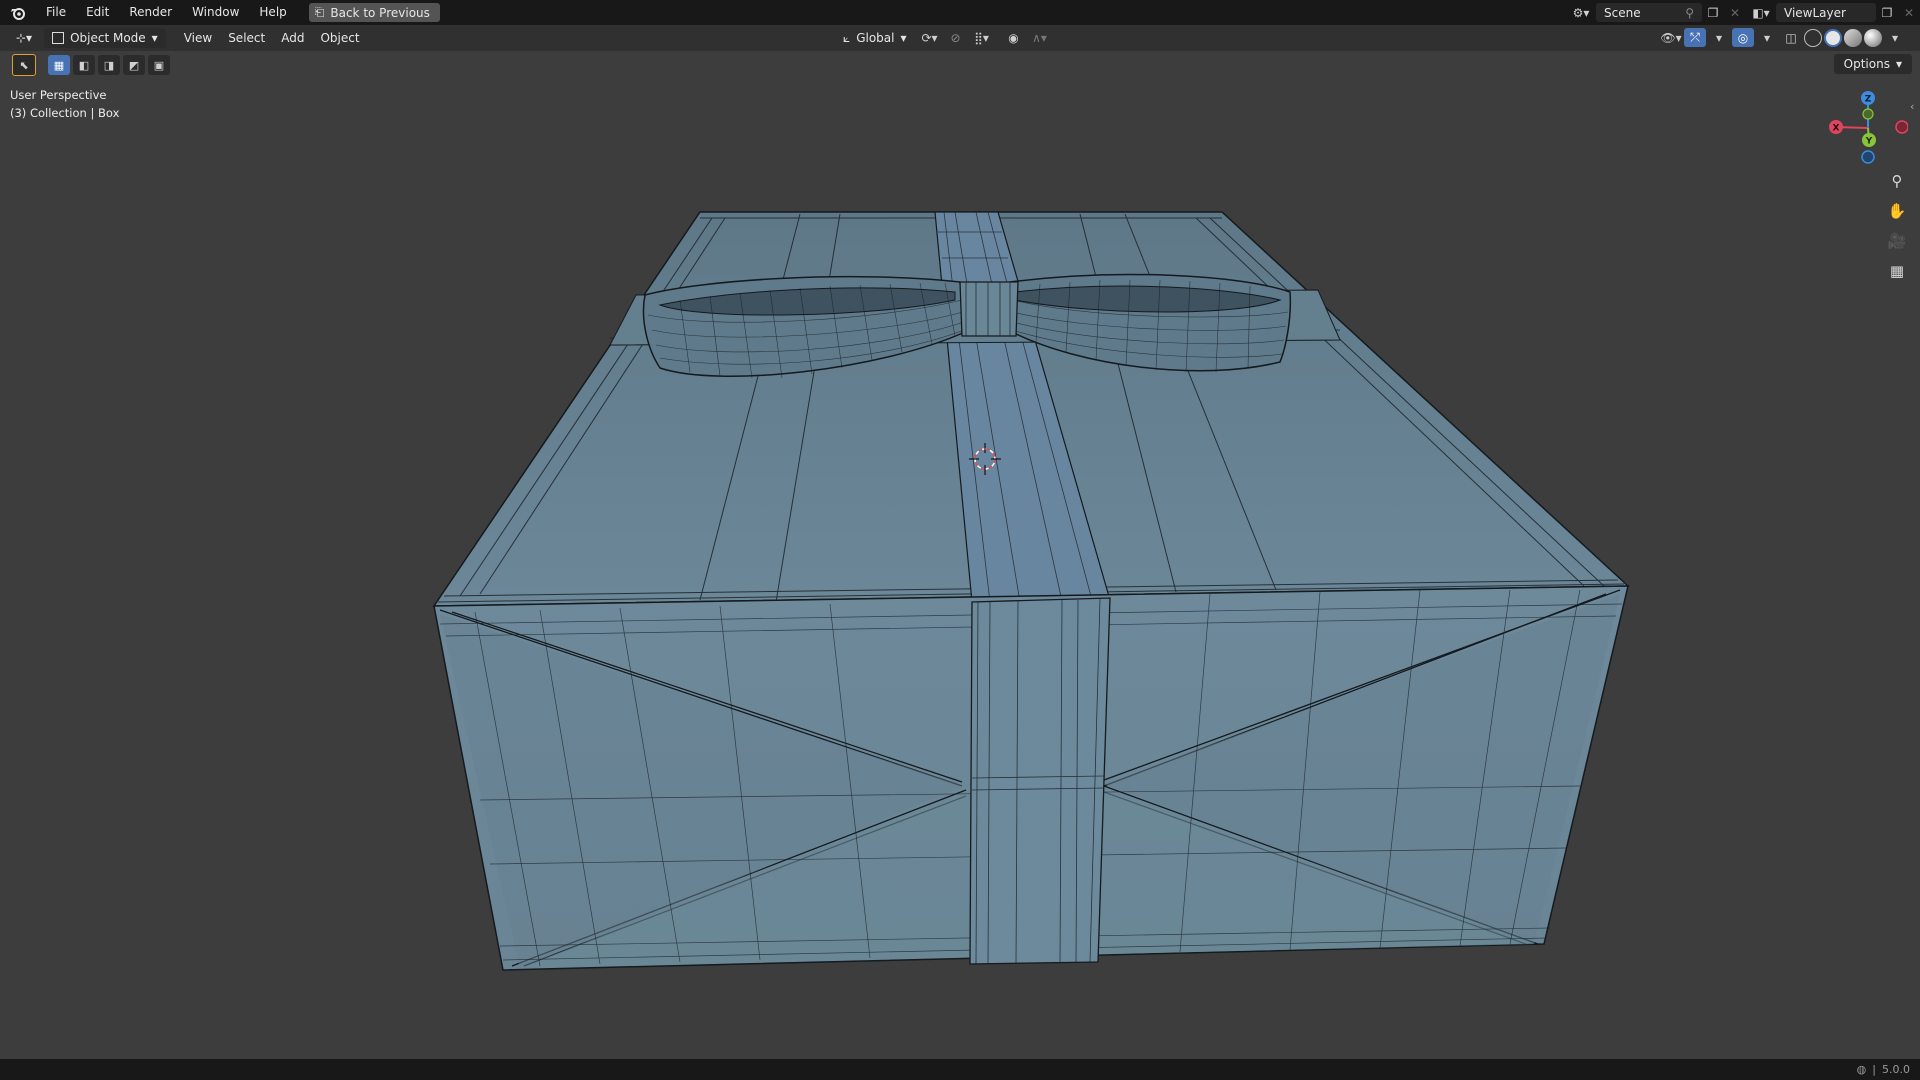 This screenshot has width=1920, height=1080. I want to click on view-layer-field: ViewLayer, so click(1826, 12).